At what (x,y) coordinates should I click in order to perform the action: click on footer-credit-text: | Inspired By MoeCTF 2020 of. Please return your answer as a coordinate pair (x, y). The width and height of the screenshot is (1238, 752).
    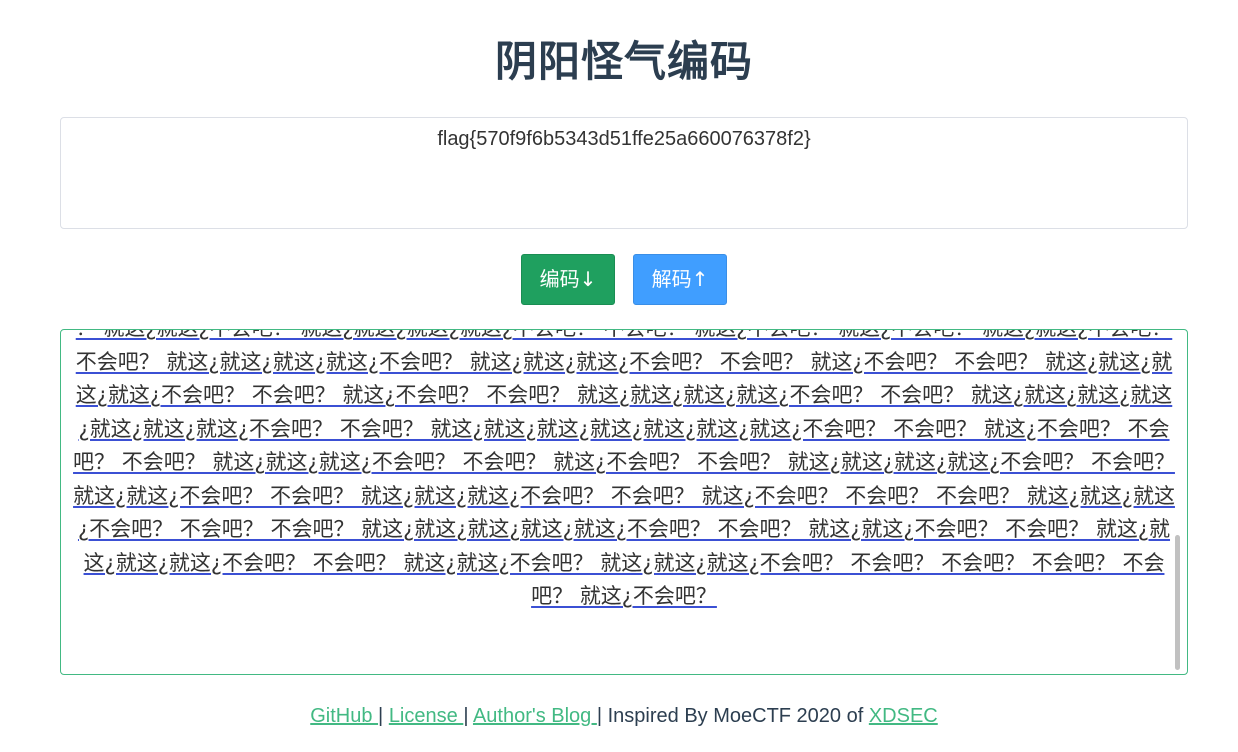
    Looking at the image, I should click on (732, 716).